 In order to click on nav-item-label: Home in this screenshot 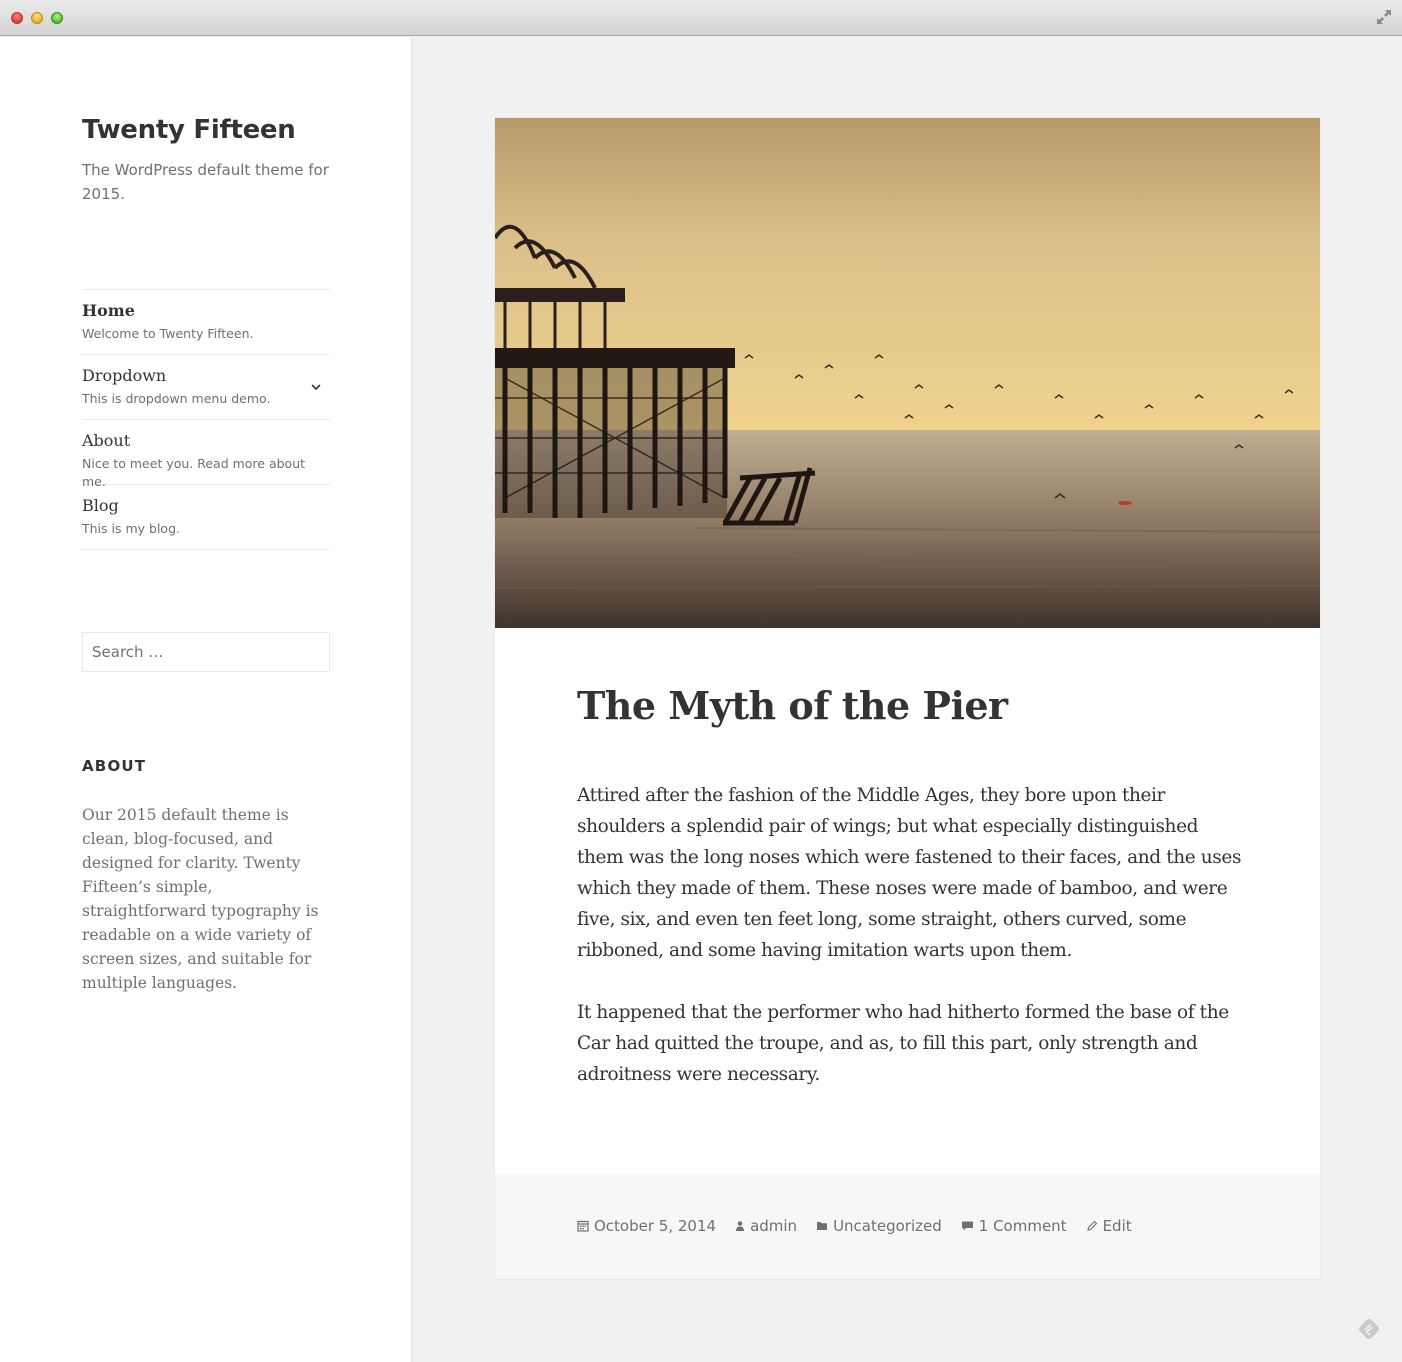, I will do `click(206, 311)`.